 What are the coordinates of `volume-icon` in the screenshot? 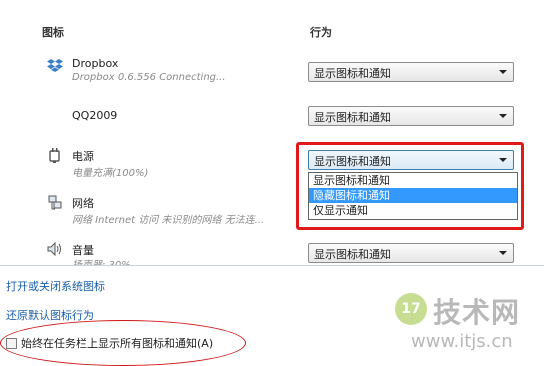 It's located at (55, 249).